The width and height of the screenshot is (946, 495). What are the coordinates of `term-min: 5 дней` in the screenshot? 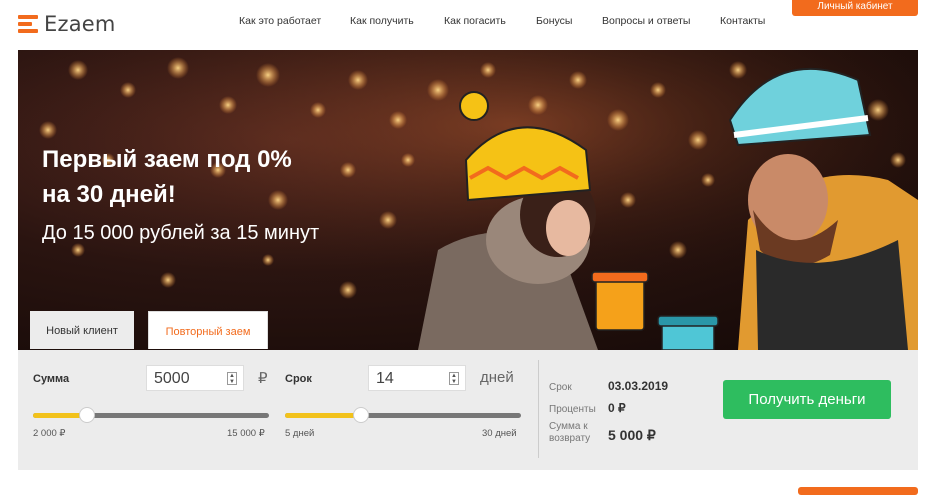 It's located at (300, 433).